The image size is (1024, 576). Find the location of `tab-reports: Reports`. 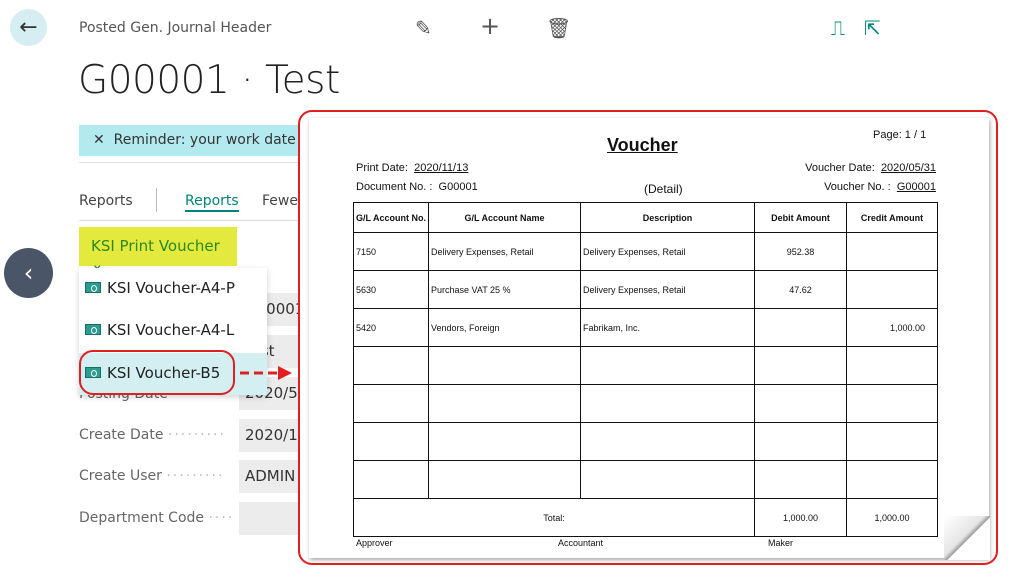

tab-reports: Reports is located at coordinates (212, 202).